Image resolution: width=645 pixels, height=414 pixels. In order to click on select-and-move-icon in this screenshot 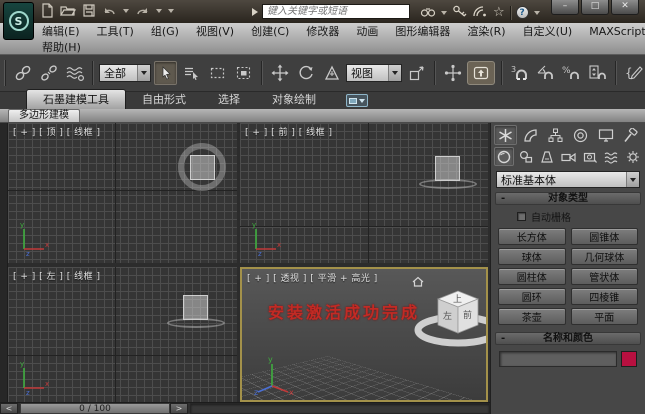, I will do `click(279, 73)`.